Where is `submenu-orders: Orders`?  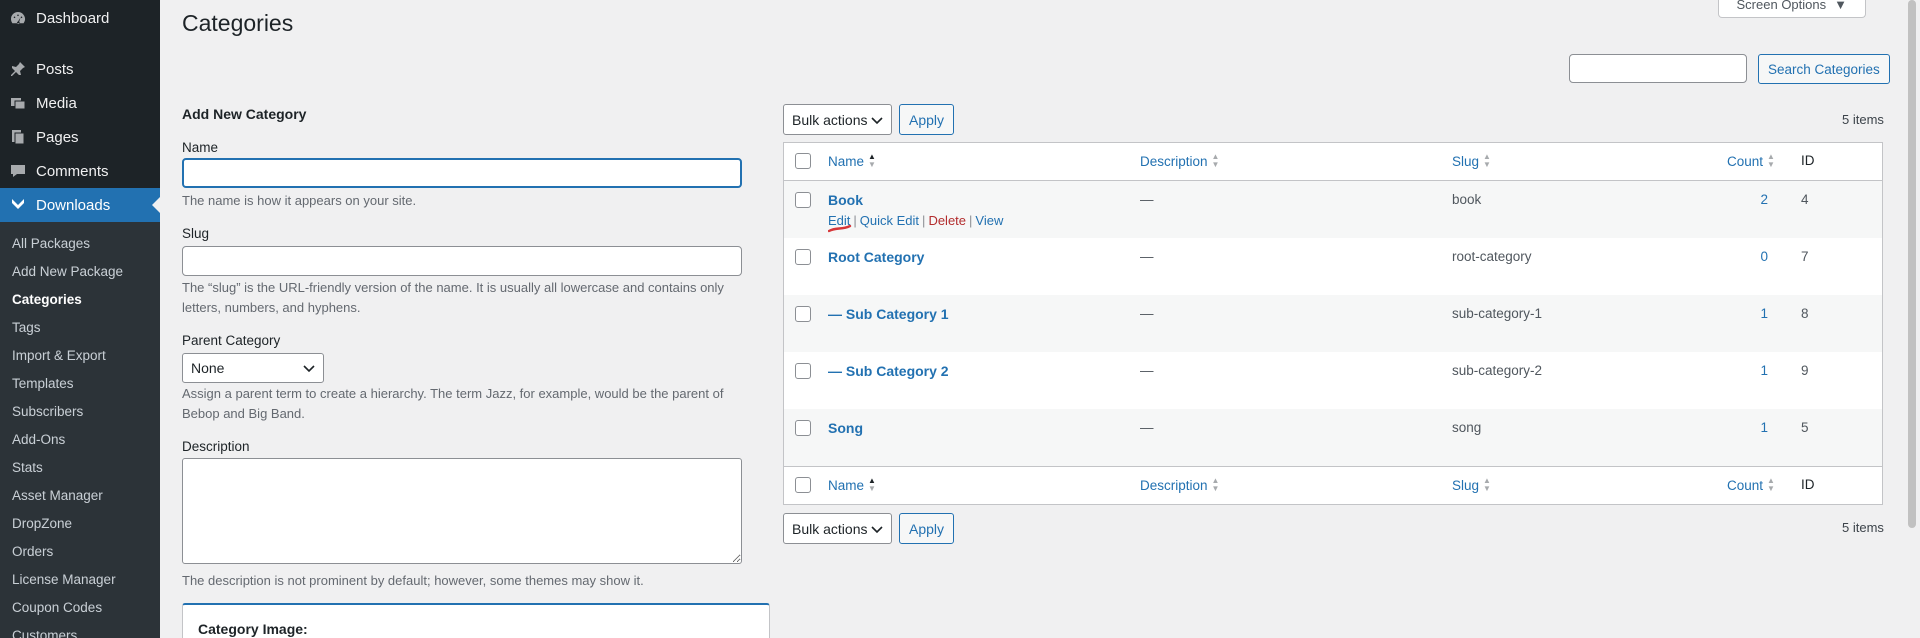 submenu-orders: Orders is located at coordinates (80, 552).